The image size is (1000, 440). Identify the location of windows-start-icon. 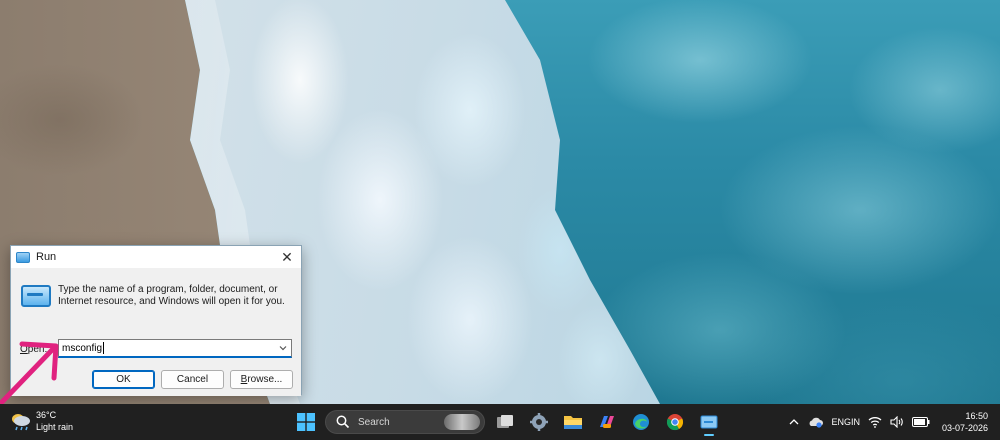
(306, 422).